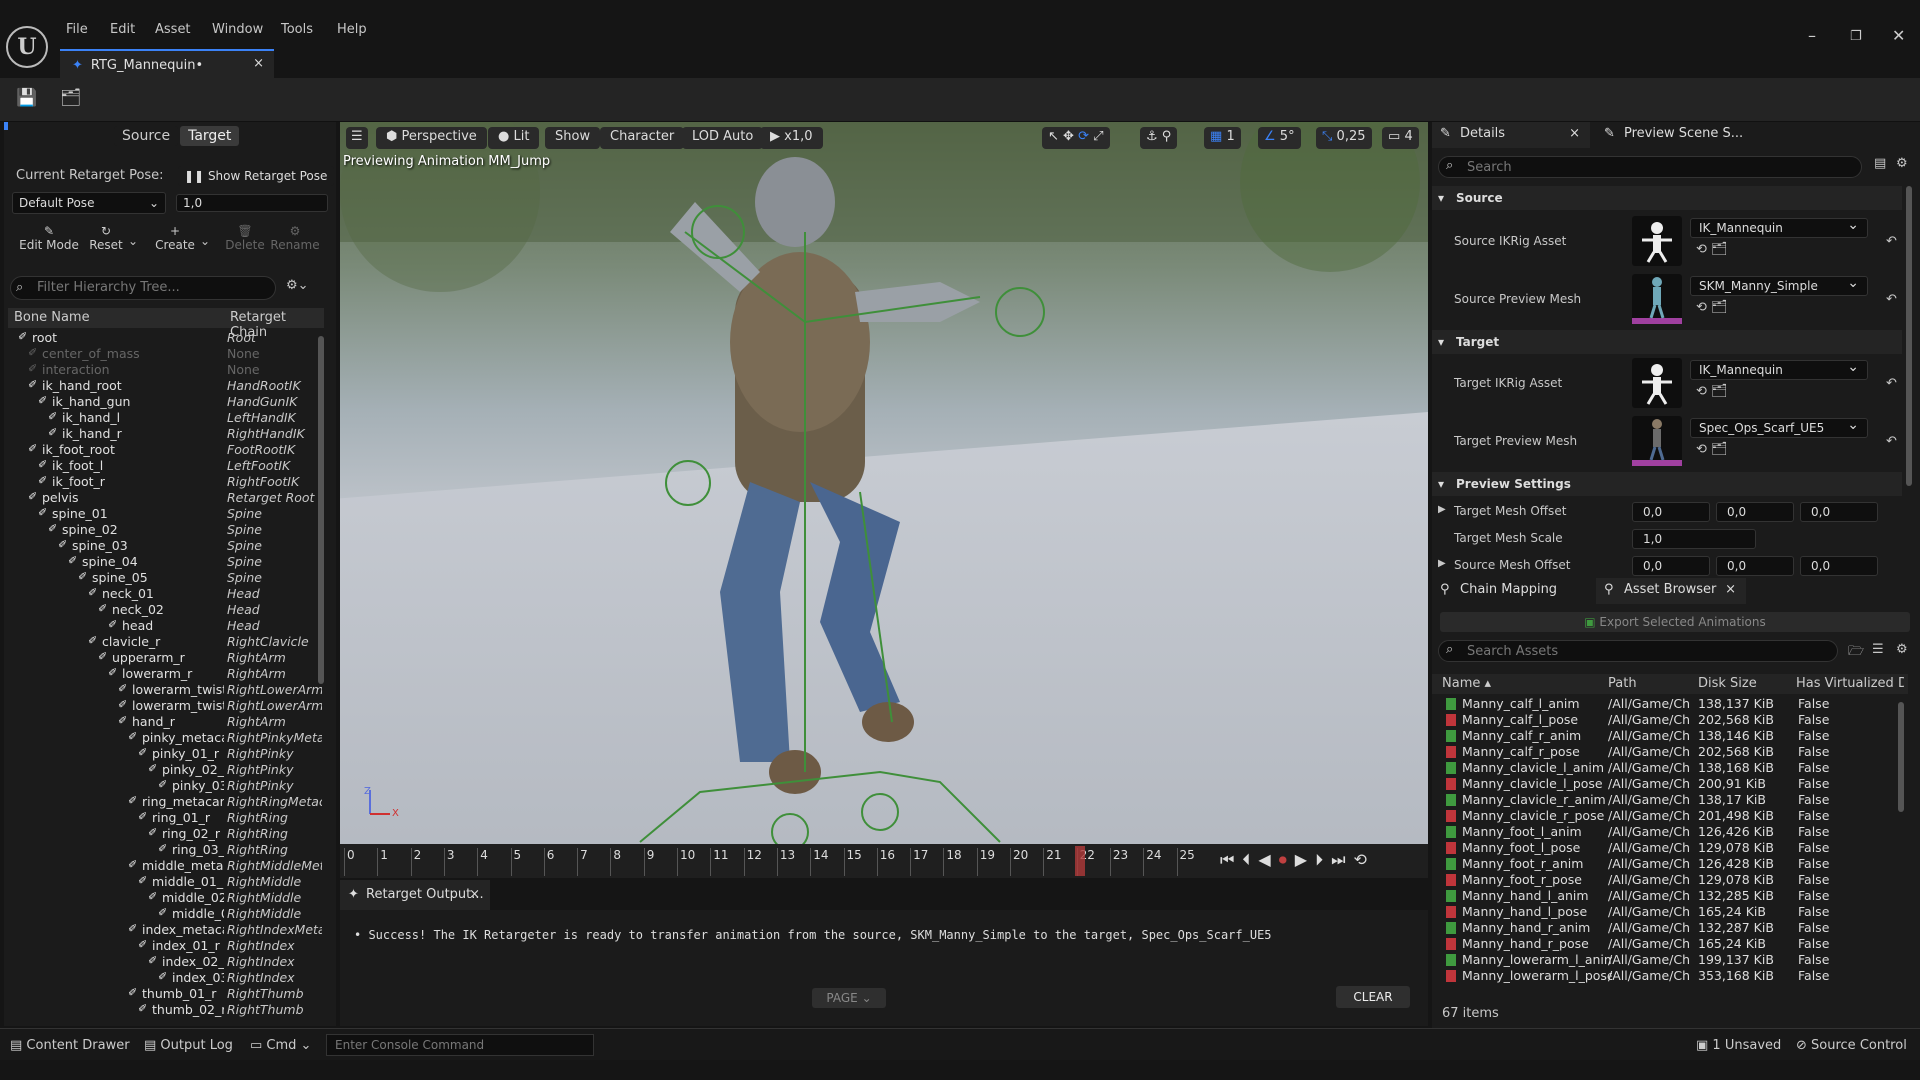 This screenshot has width=1920, height=1080. What do you see at coordinates (166, 866) in the screenshot?
I see `table-row: ✐ middle_metacarpRightMiddleMeta` at bounding box center [166, 866].